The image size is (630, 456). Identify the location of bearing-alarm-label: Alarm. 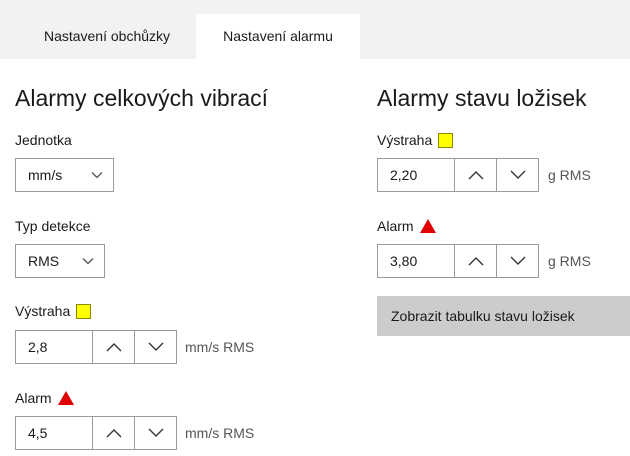
(406, 226).